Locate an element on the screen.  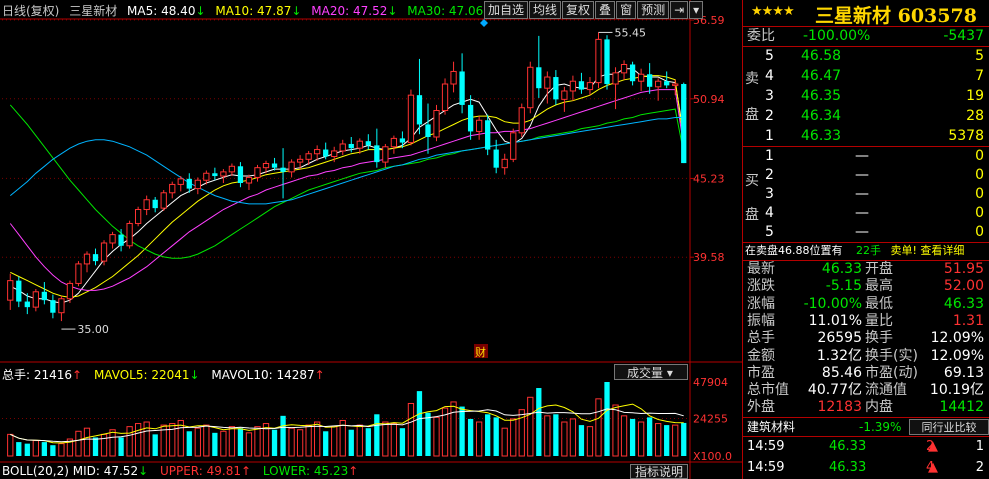
chart-toolbar: 加自选 均线 复权 叠 窗 预测 ⇥ ▾ is located at coordinates (594, 10).